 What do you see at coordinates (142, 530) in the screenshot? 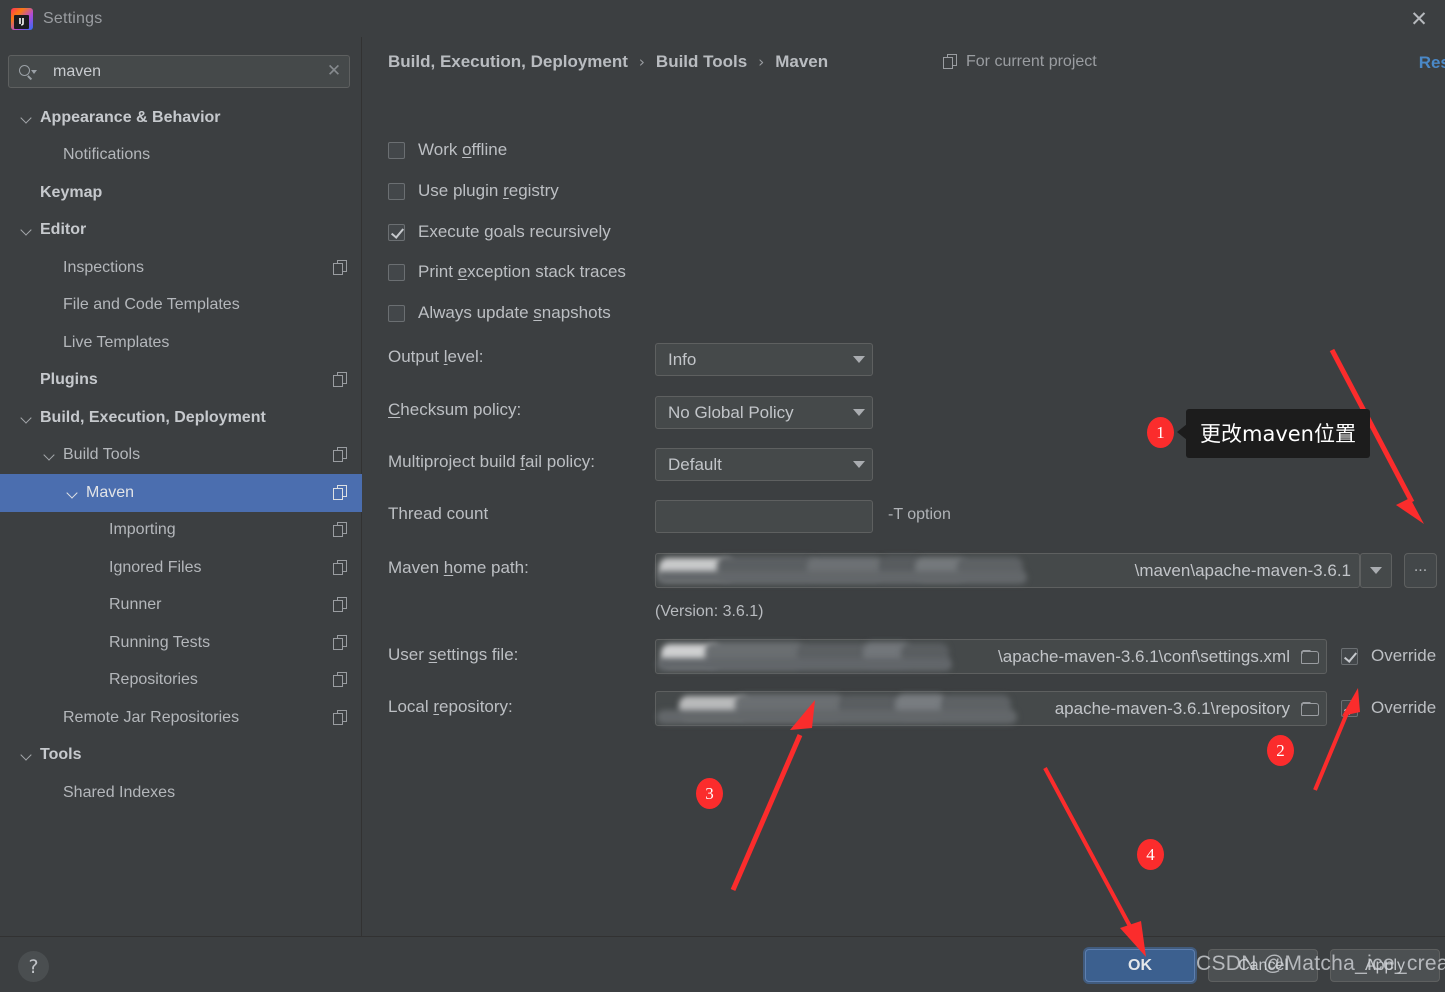
I see `sidebar-item-label: Importing` at bounding box center [142, 530].